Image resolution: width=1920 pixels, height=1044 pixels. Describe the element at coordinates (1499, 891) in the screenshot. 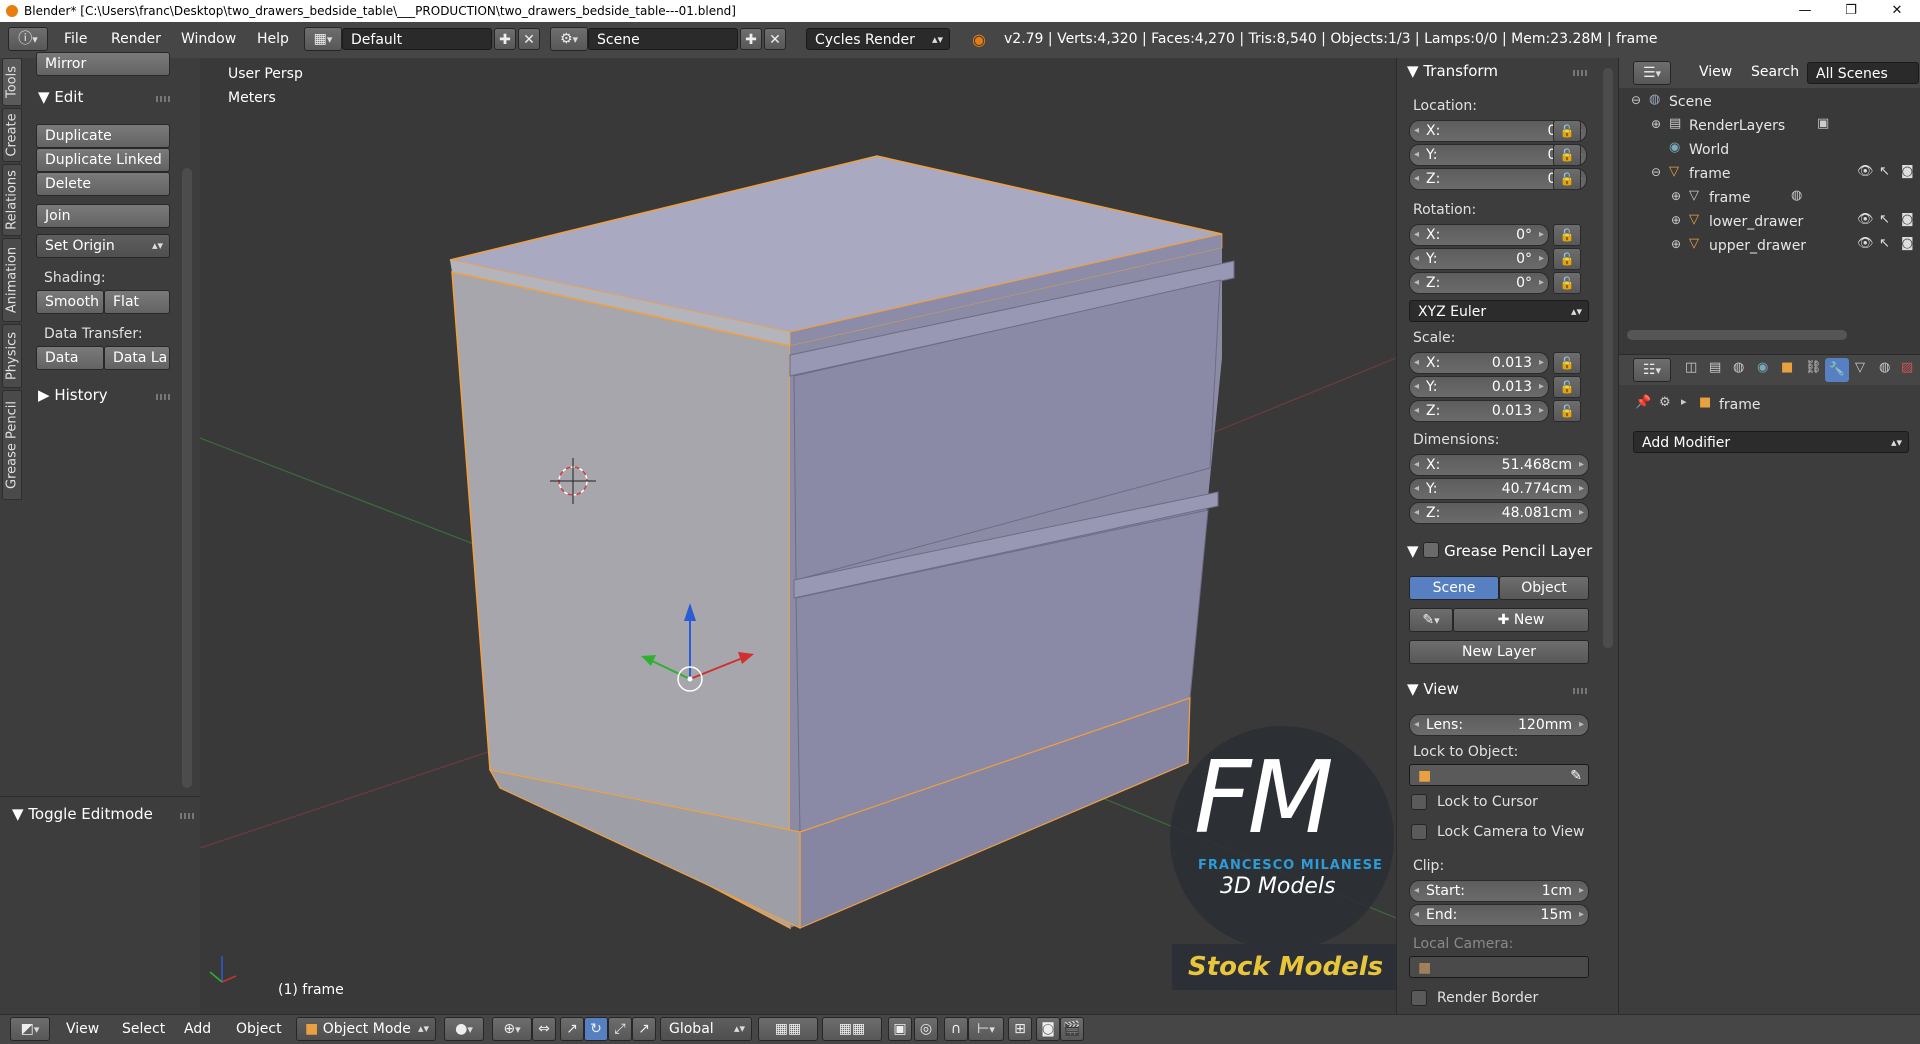

I see `clip-start-field: Start: 1cm` at that location.